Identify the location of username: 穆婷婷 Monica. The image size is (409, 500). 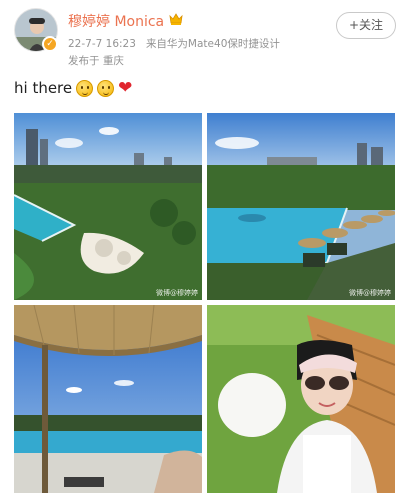
(116, 21).